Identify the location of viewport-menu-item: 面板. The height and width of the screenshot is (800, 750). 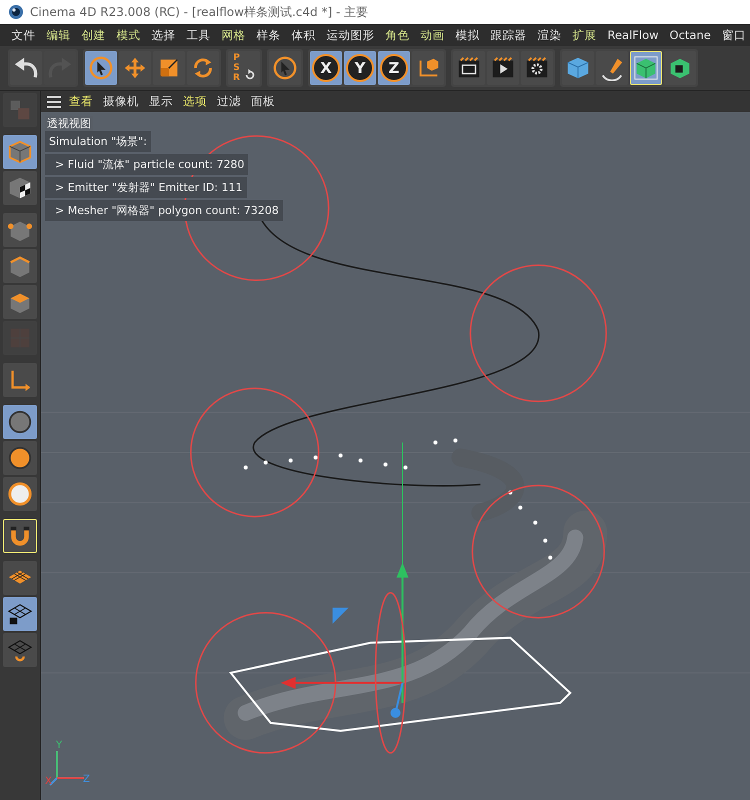
(263, 101).